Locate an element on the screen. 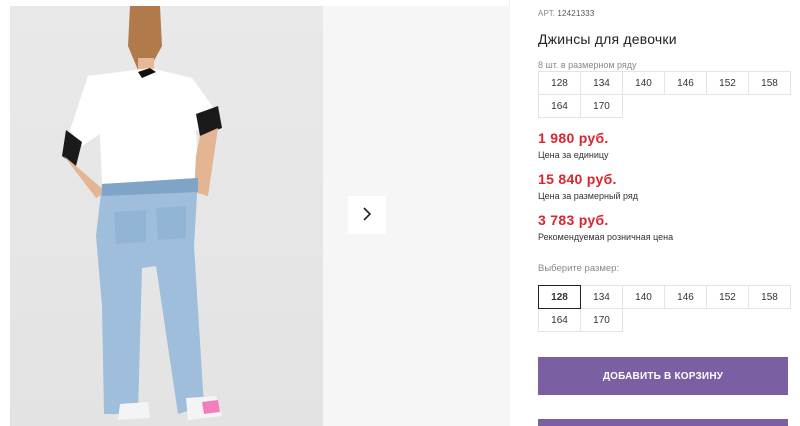  pack-size-note: 8 шт. в размерном ряду is located at coordinates (587, 65).